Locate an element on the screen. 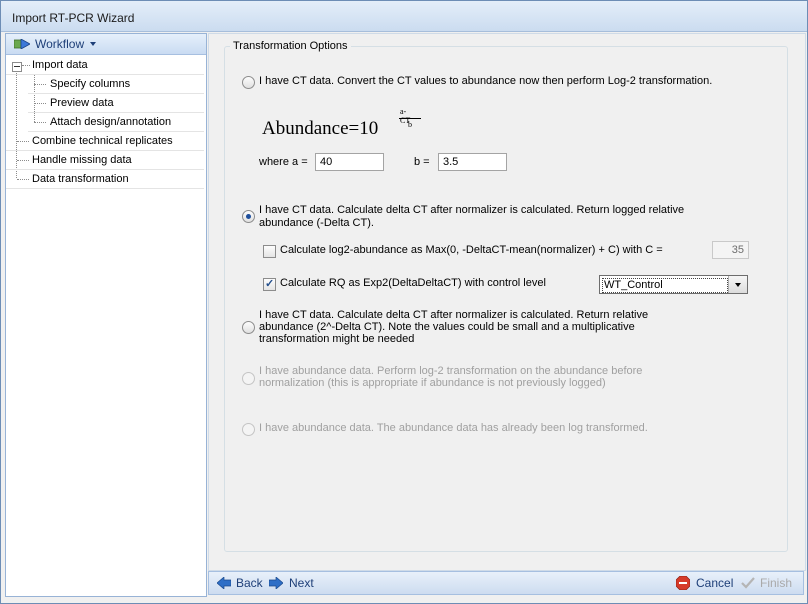 This screenshot has height=604, width=808. next-label: Next is located at coordinates (301, 583).